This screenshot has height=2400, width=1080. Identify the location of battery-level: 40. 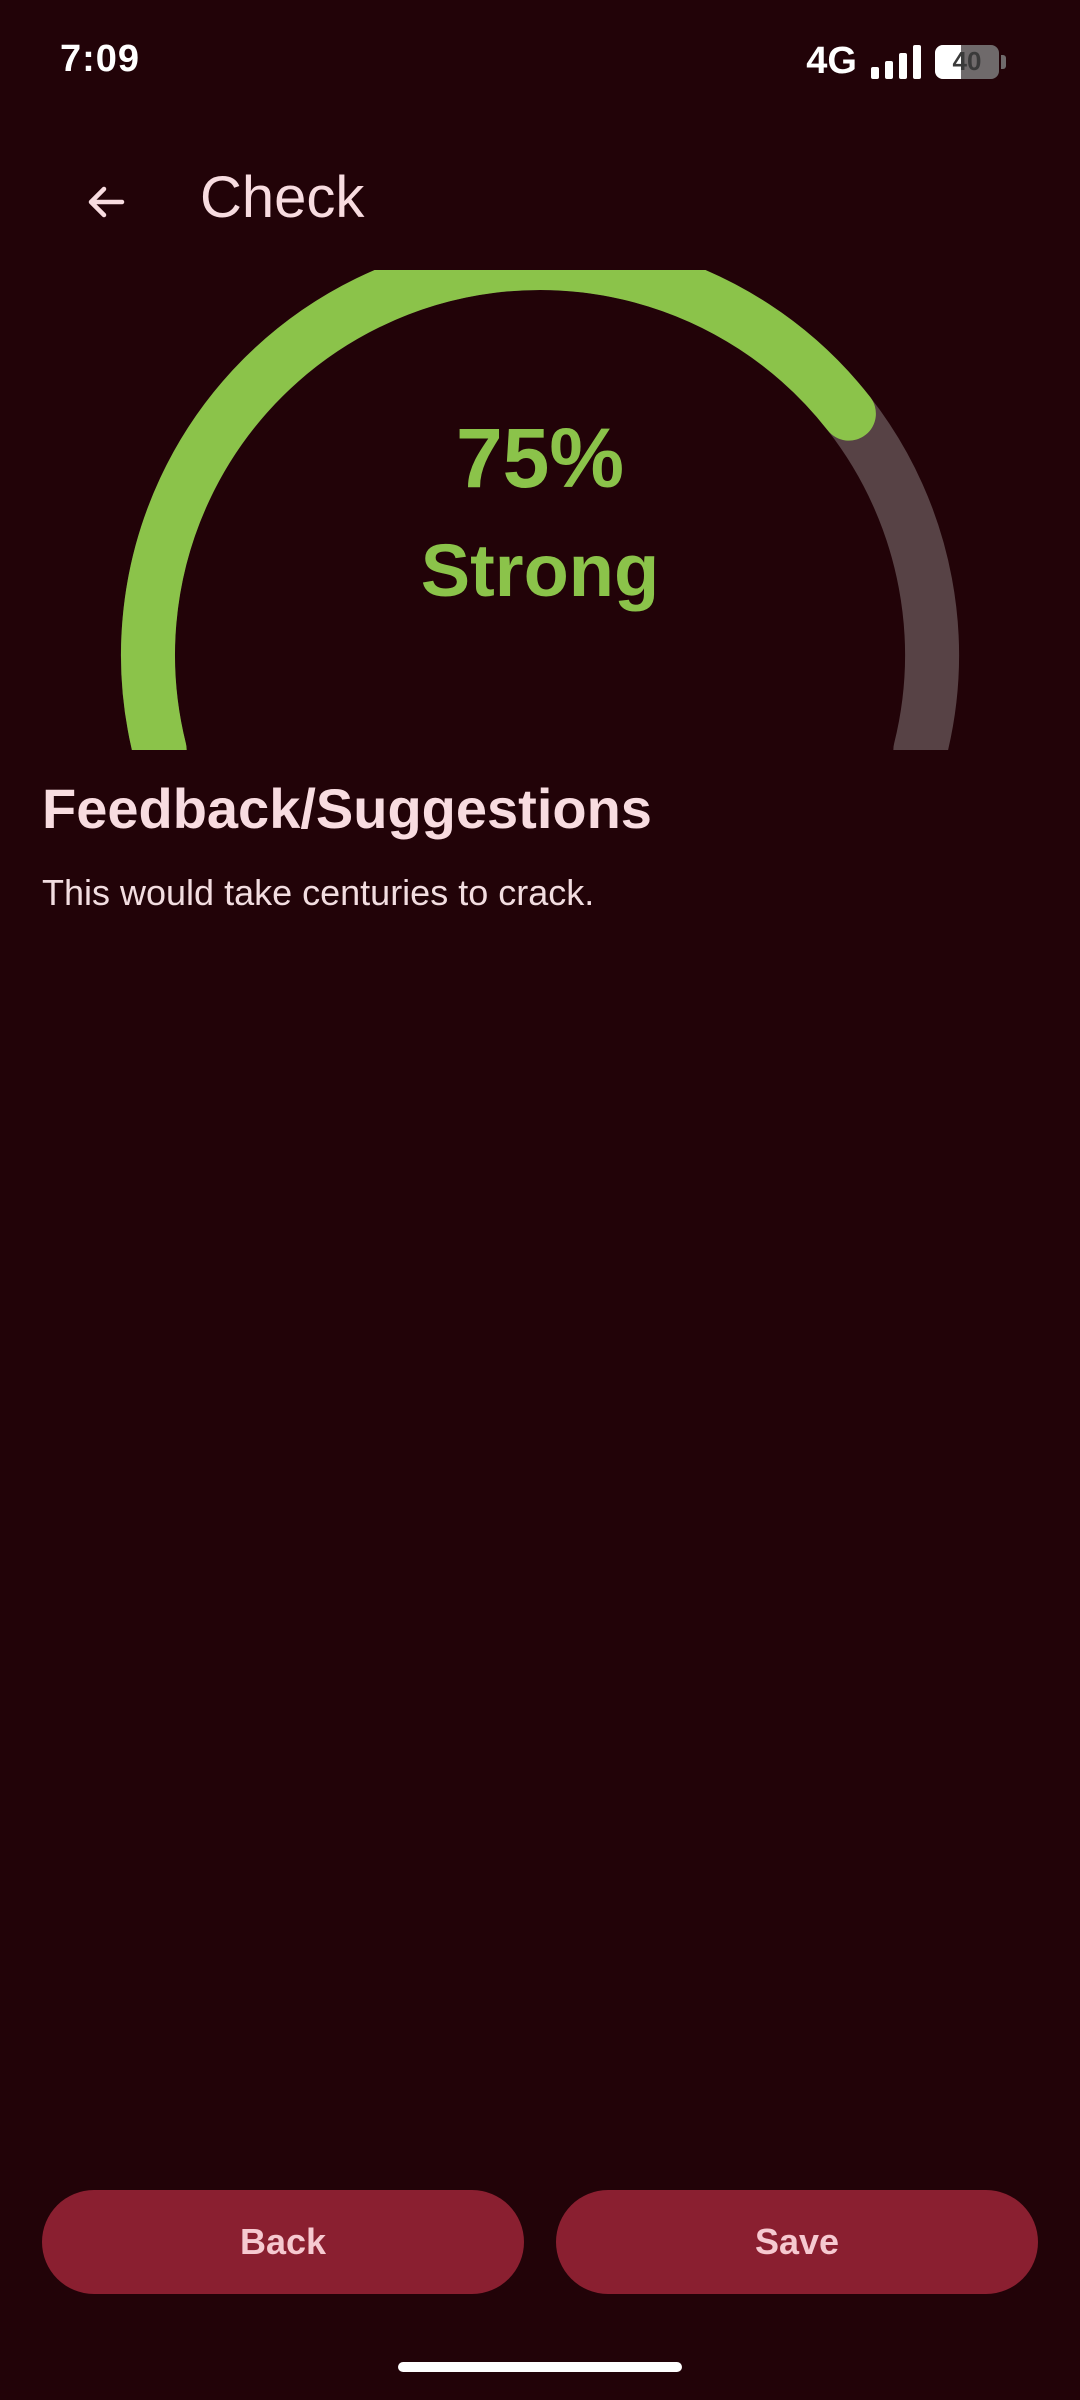
(967, 61).